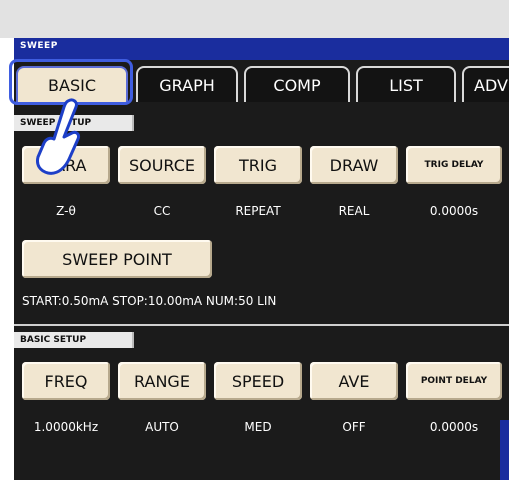 The height and width of the screenshot is (480, 509). I want to click on tab-list: LIST, so click(406, 84).